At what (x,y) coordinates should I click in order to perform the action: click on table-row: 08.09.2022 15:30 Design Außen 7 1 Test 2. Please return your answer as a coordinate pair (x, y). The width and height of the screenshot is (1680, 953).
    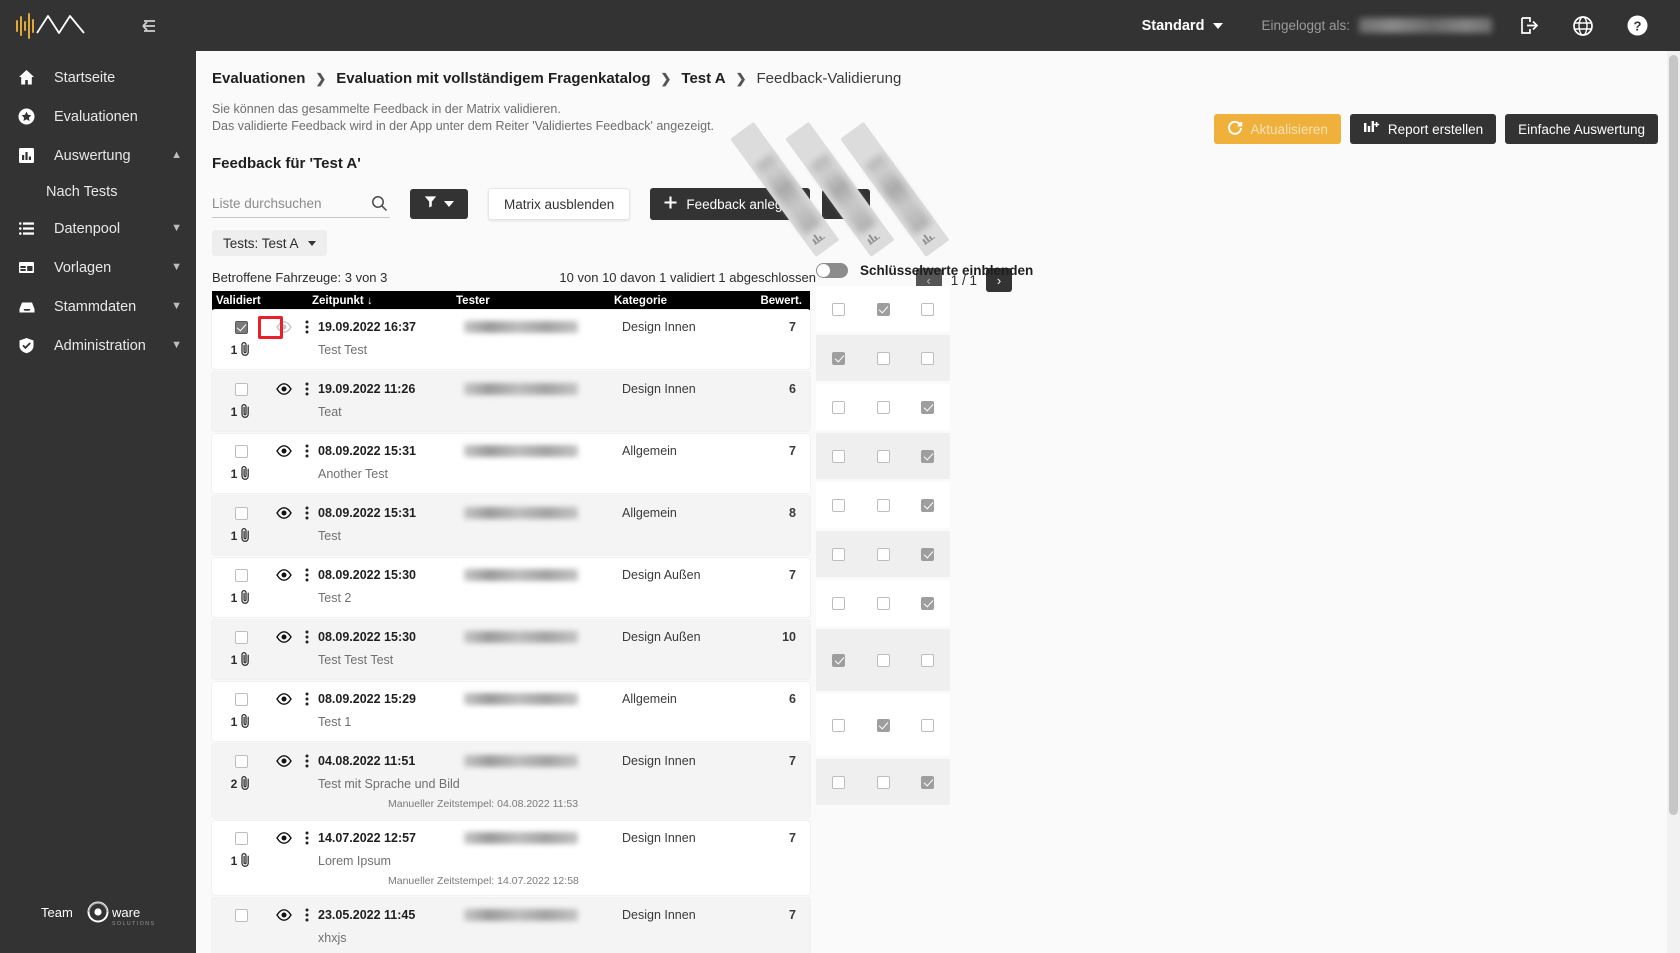
    Looking at the image, I should click on (511, 587).